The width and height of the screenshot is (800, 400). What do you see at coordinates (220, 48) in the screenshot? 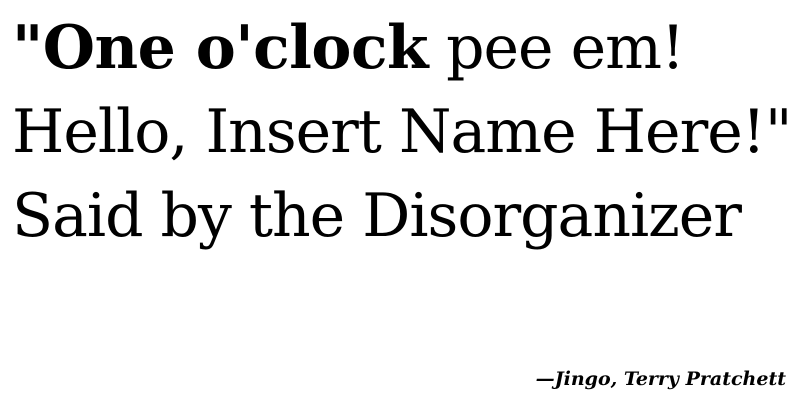
I see `quote-emphasis: "One o'clock` at bounding box center [220, 48].